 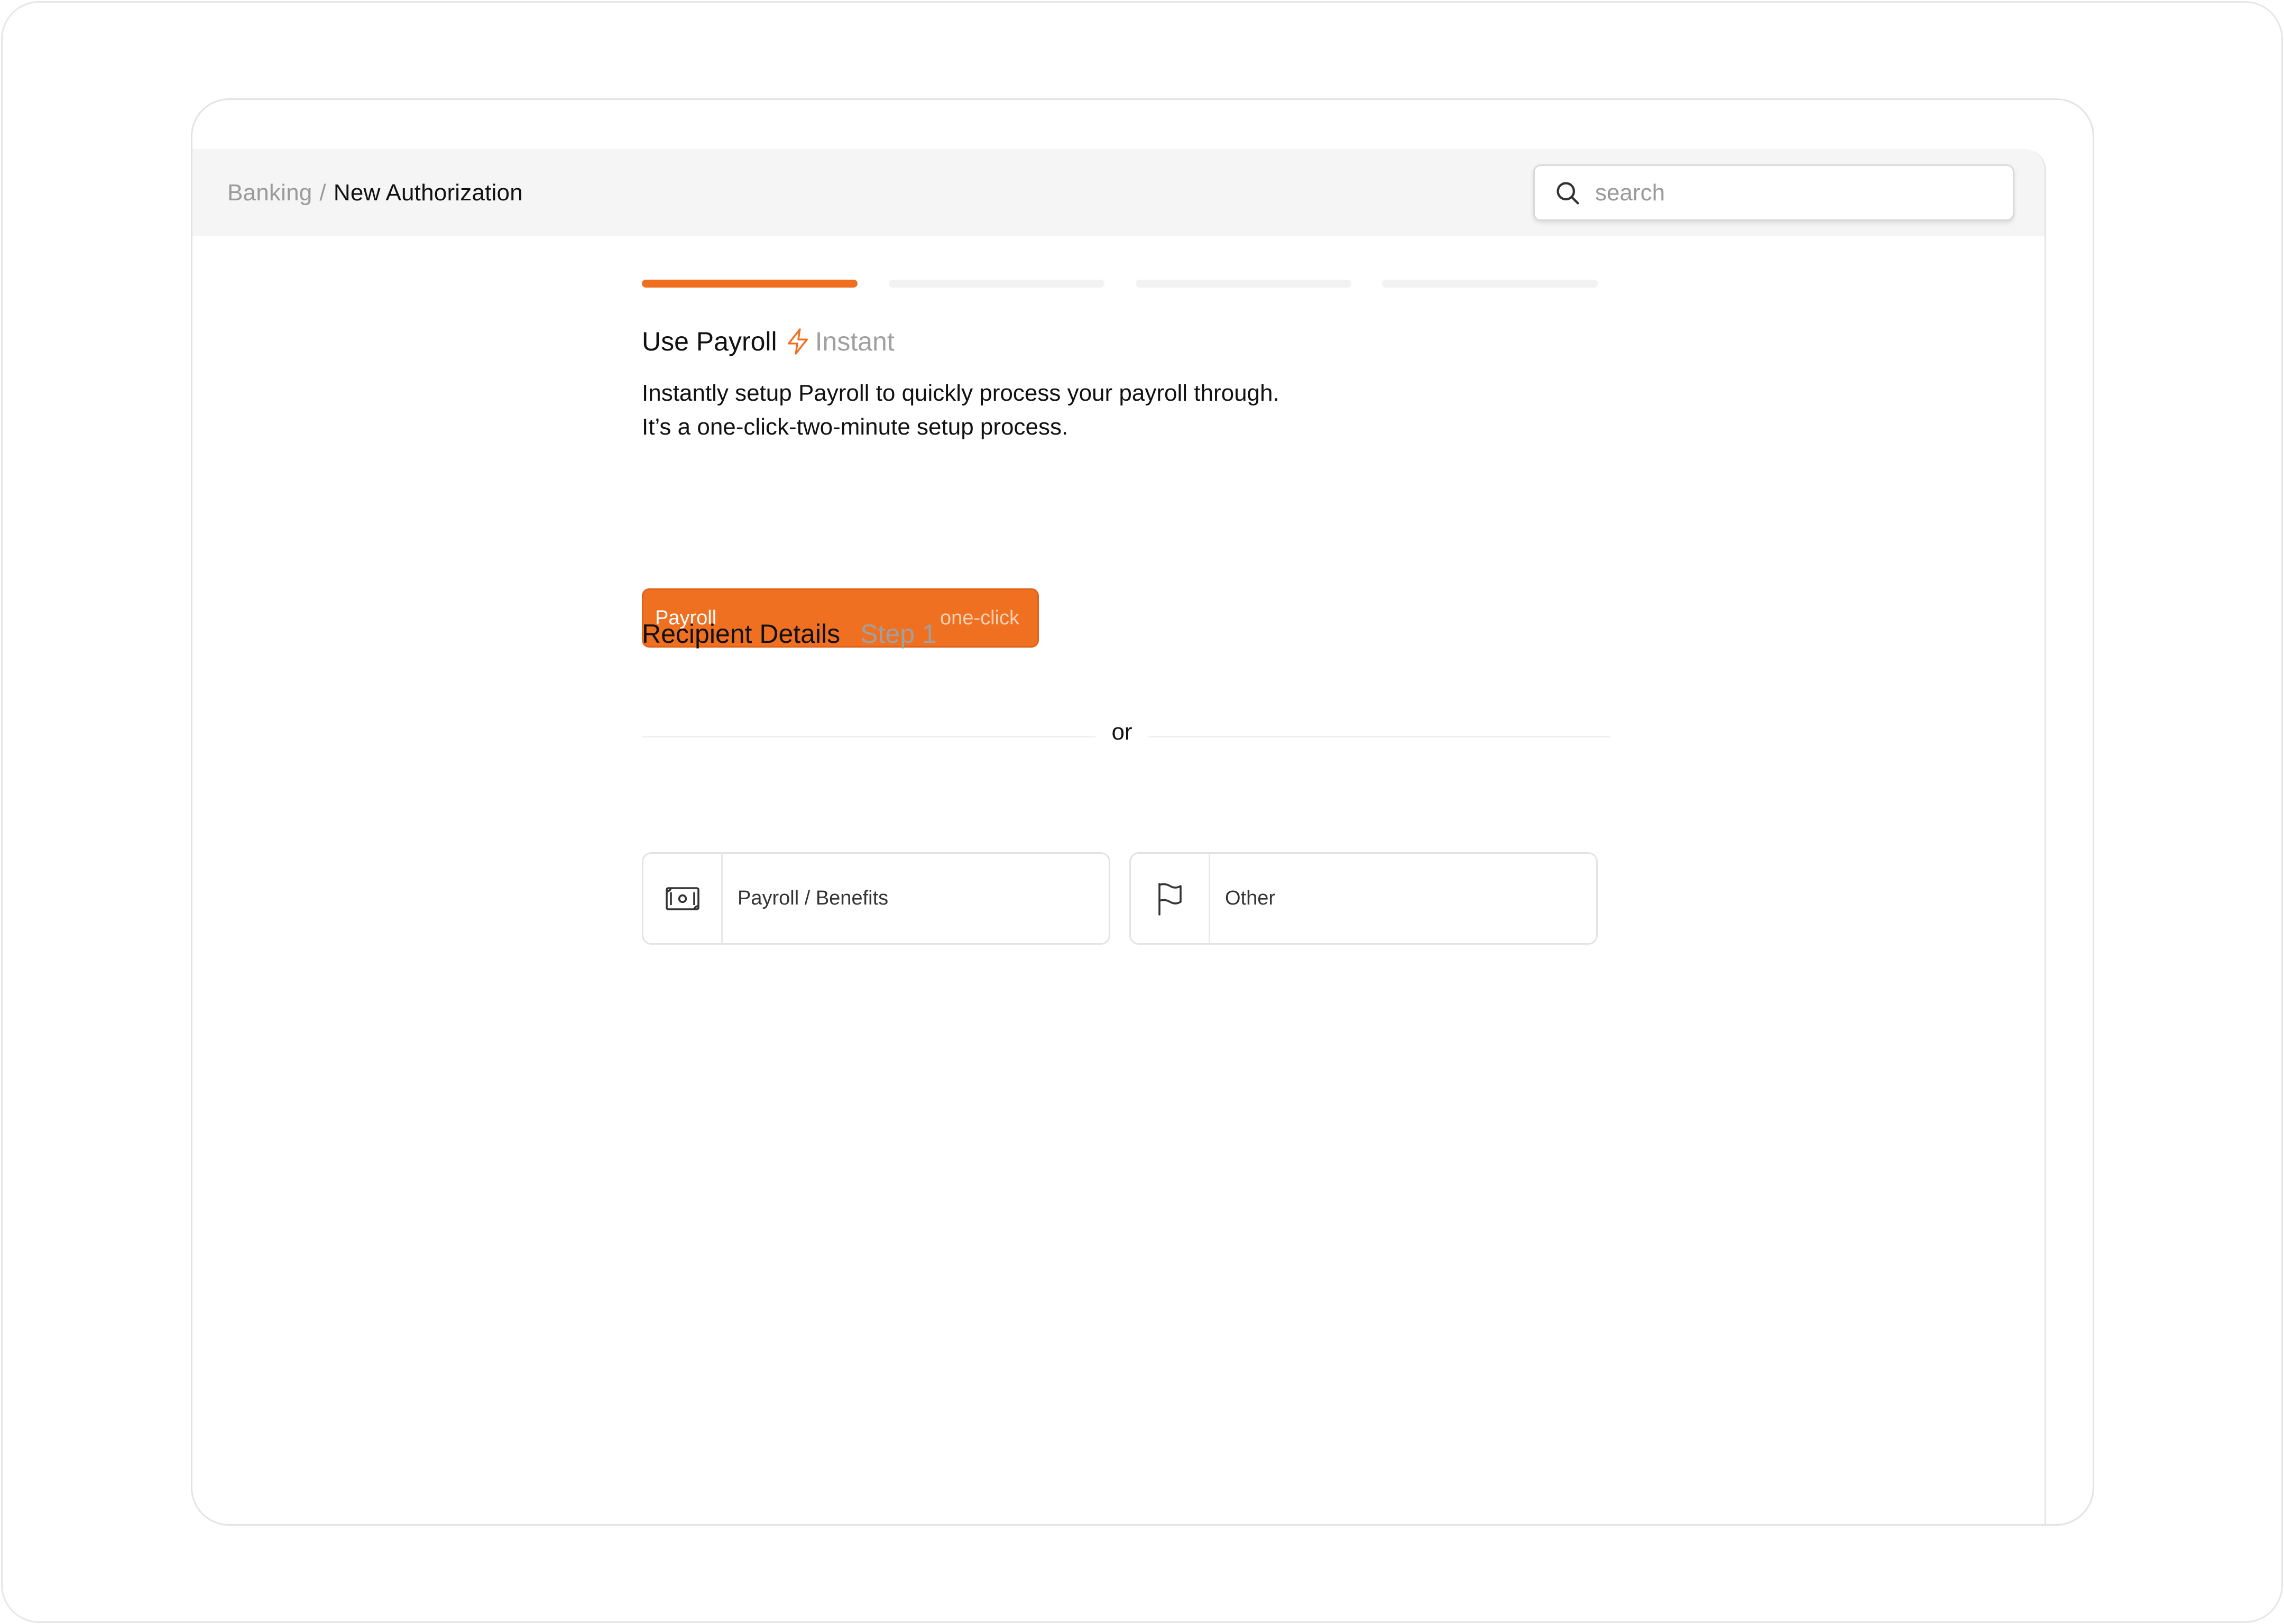 What do you see at coordinates (709, 342) in the screenshot?
I see `use-payroll-title: Use Payroll` at bounding box center [709, 342].